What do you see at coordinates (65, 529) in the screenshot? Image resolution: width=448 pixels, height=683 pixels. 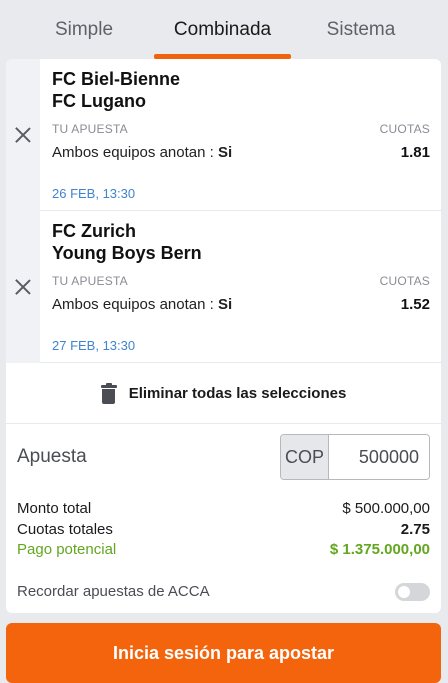 I see `total-odds-label: Cuotas totales` at bounding box center [65, 529].